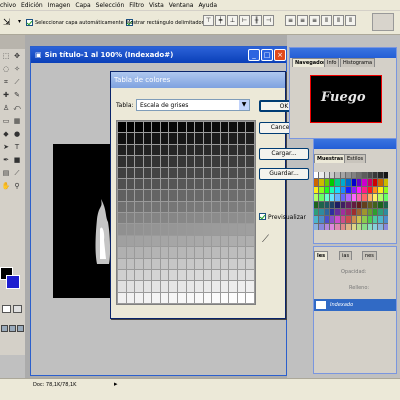 This screenshot has height=400, width=400. What do you see at coordinates (6, 309) in the screenshot?
I see `standard-mode-icon` at bounding box center [6, 309].